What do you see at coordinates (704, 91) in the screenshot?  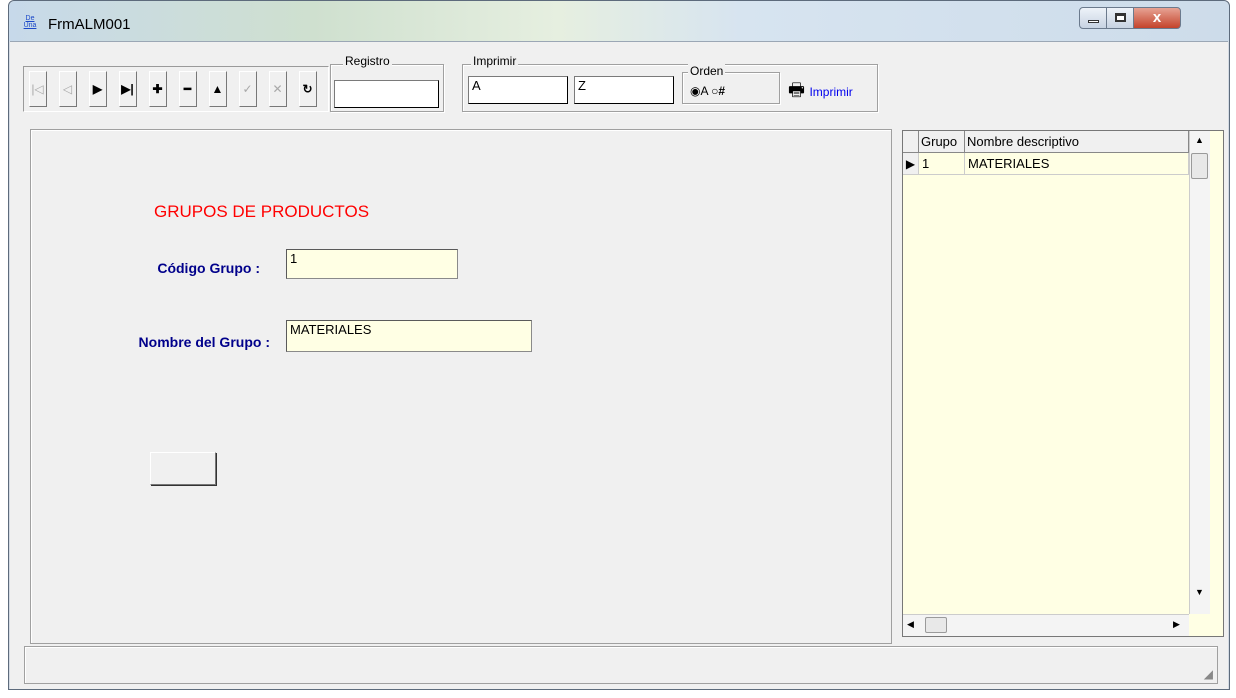 I see `orden-option-alpha-label: A` at bounding box center [704, 91].